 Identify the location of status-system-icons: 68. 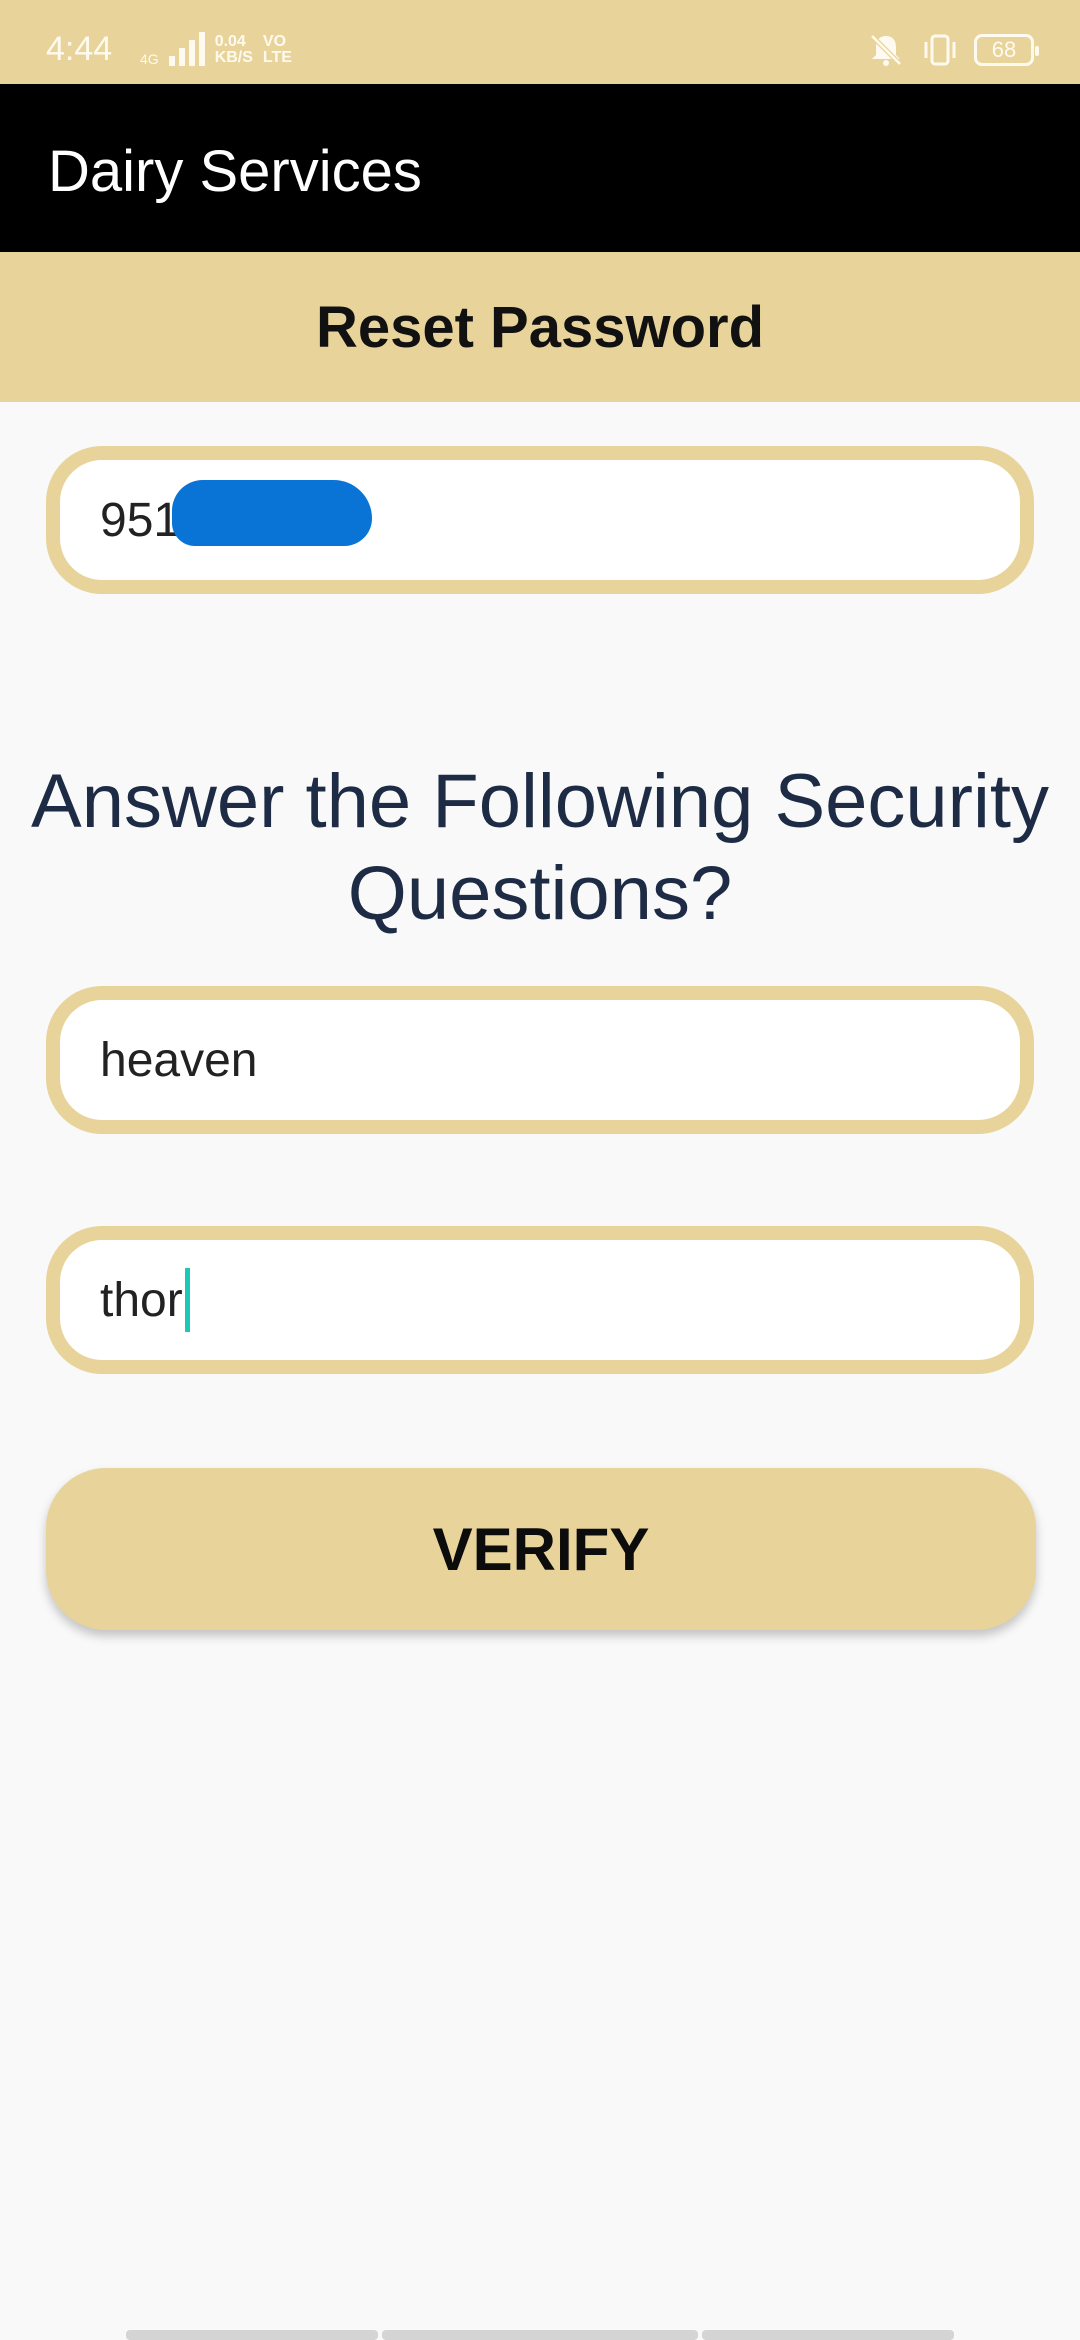
(952, 50).